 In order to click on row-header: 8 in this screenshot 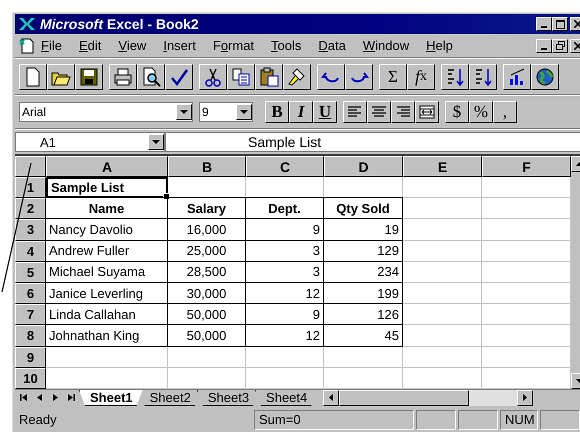, I will do `click(30, 335)`.